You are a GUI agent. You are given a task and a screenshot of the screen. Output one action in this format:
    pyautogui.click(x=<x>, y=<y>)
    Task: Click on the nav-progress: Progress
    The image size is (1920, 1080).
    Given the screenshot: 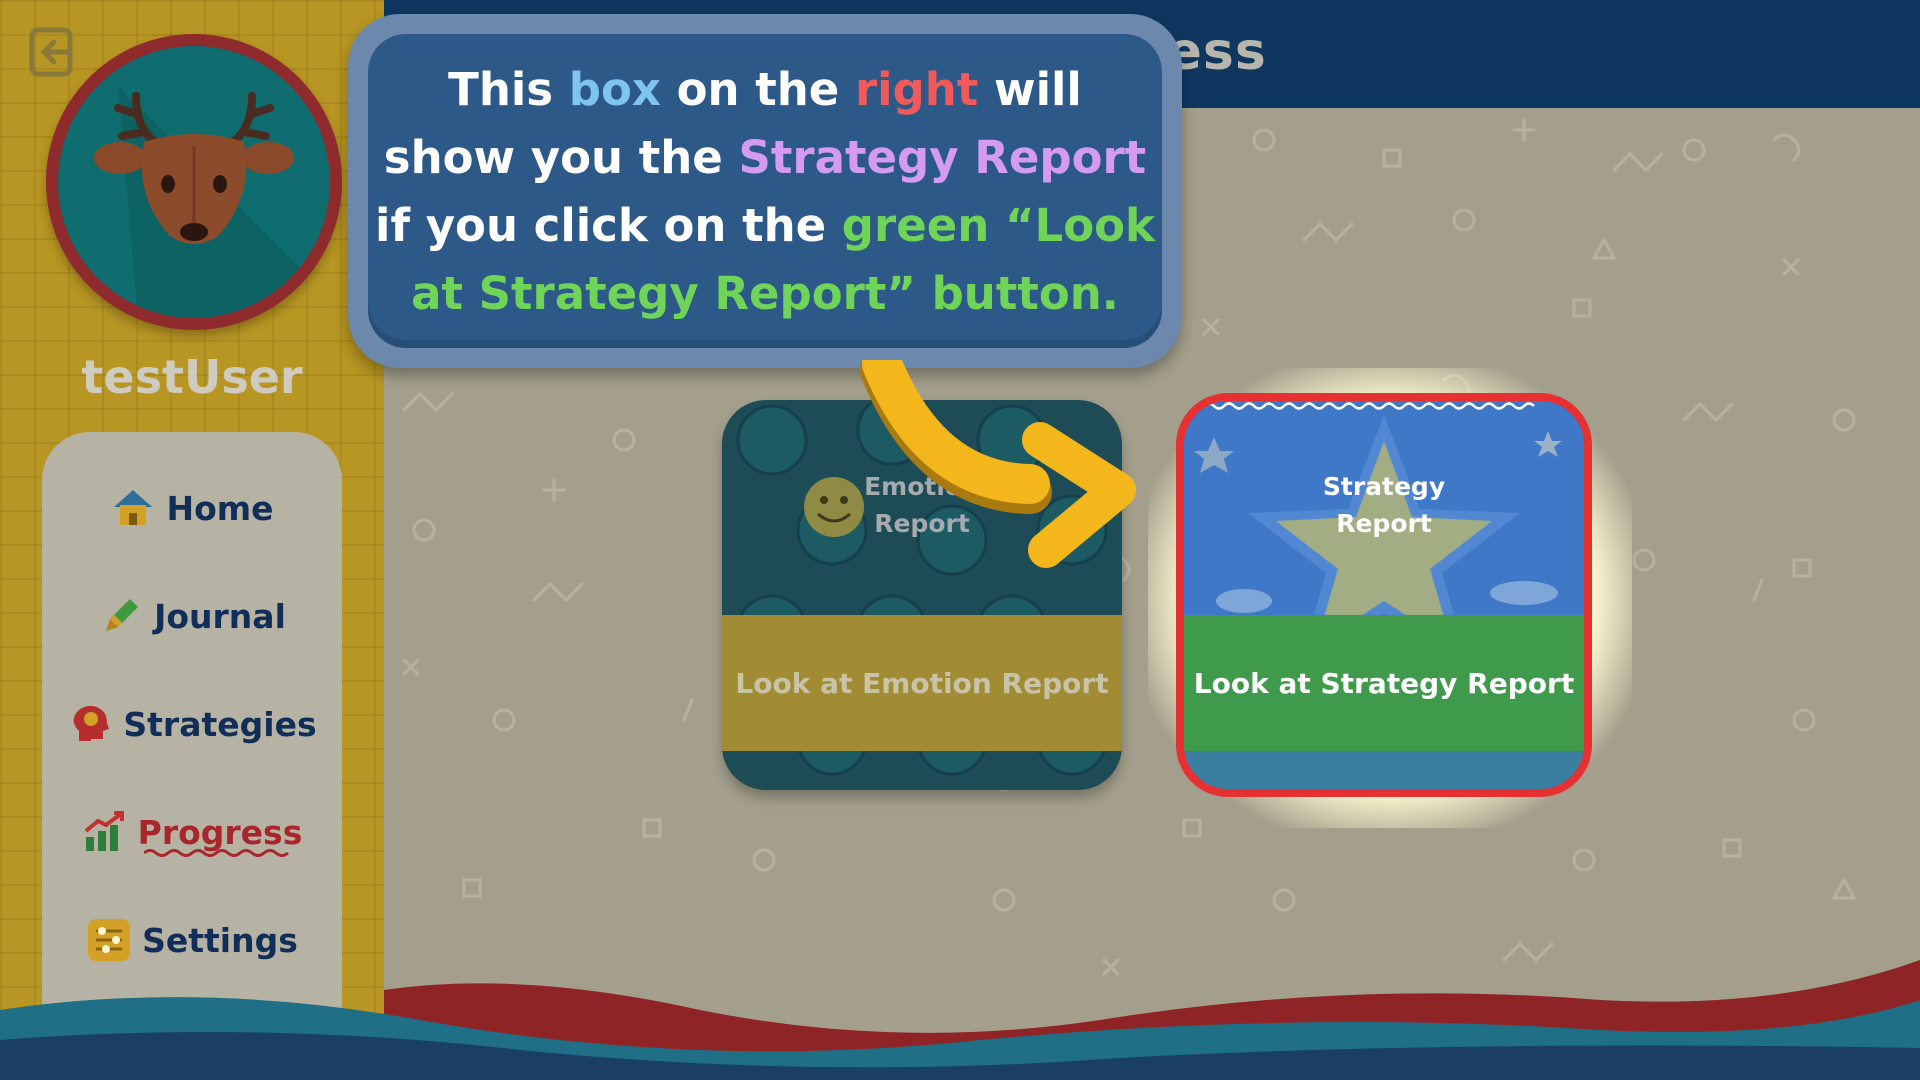 What is the action you would take?
    pyautogui.click(x=192, y=832)
    